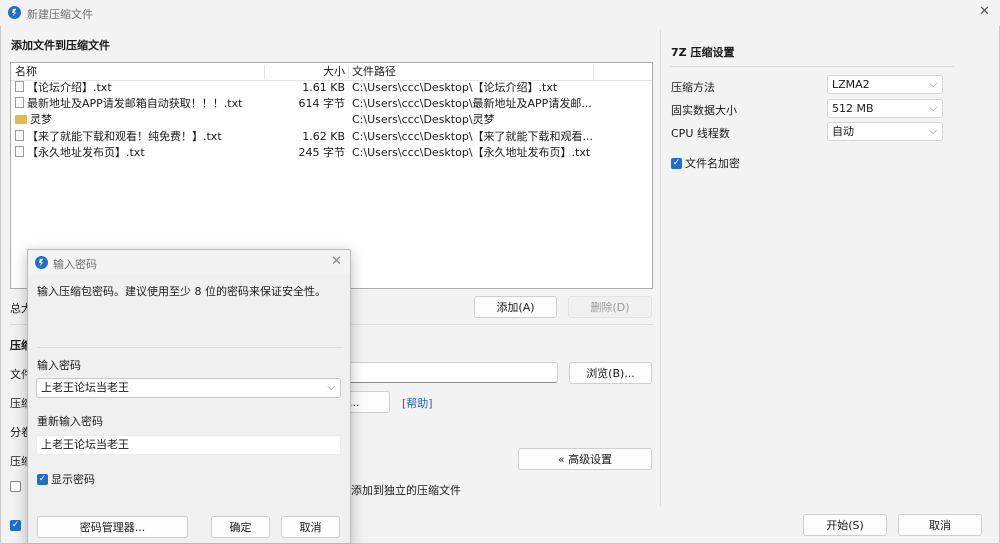 This screenshot has height=544, width=1000. What do you see at coordinates (60, 45) in the screenshot?
I see `add-files-section-title: 添加文件到压缩文件` at bounding box center [60, 45].